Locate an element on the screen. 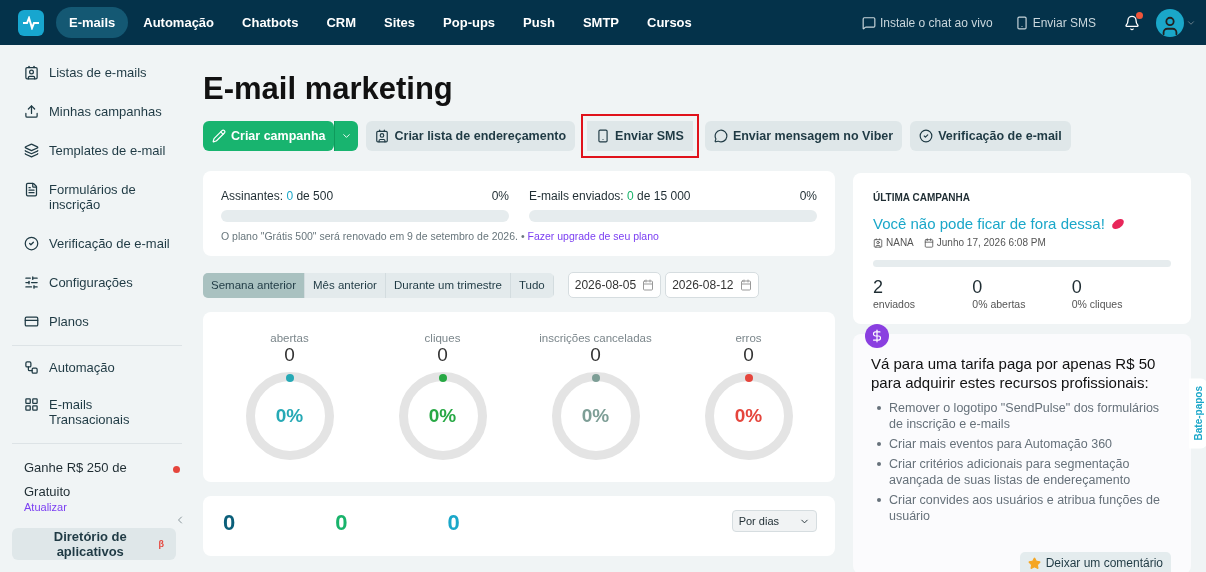 This screenshot has width=1206, height=572. action-button: Enviar SMS is located at coordinates (640, 136).